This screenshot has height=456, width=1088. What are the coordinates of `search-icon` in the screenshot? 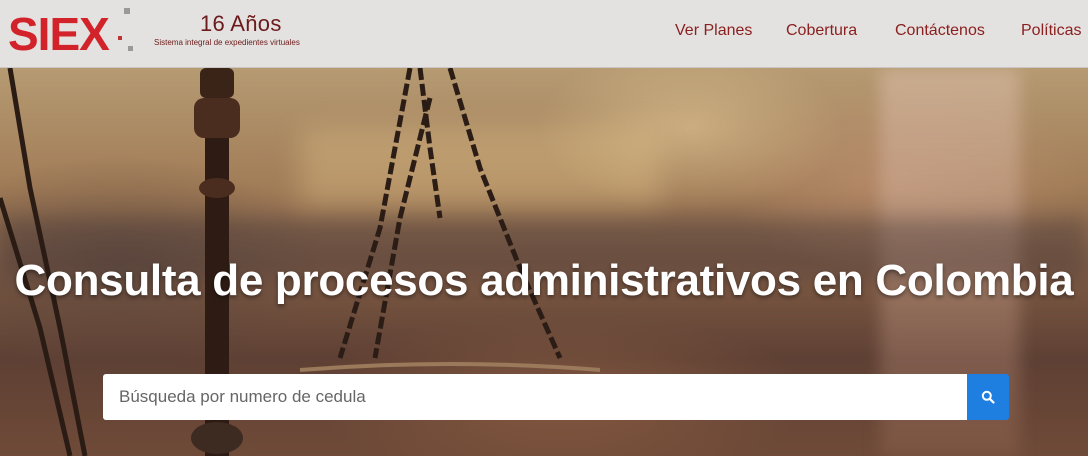 It's located at (988, 397).